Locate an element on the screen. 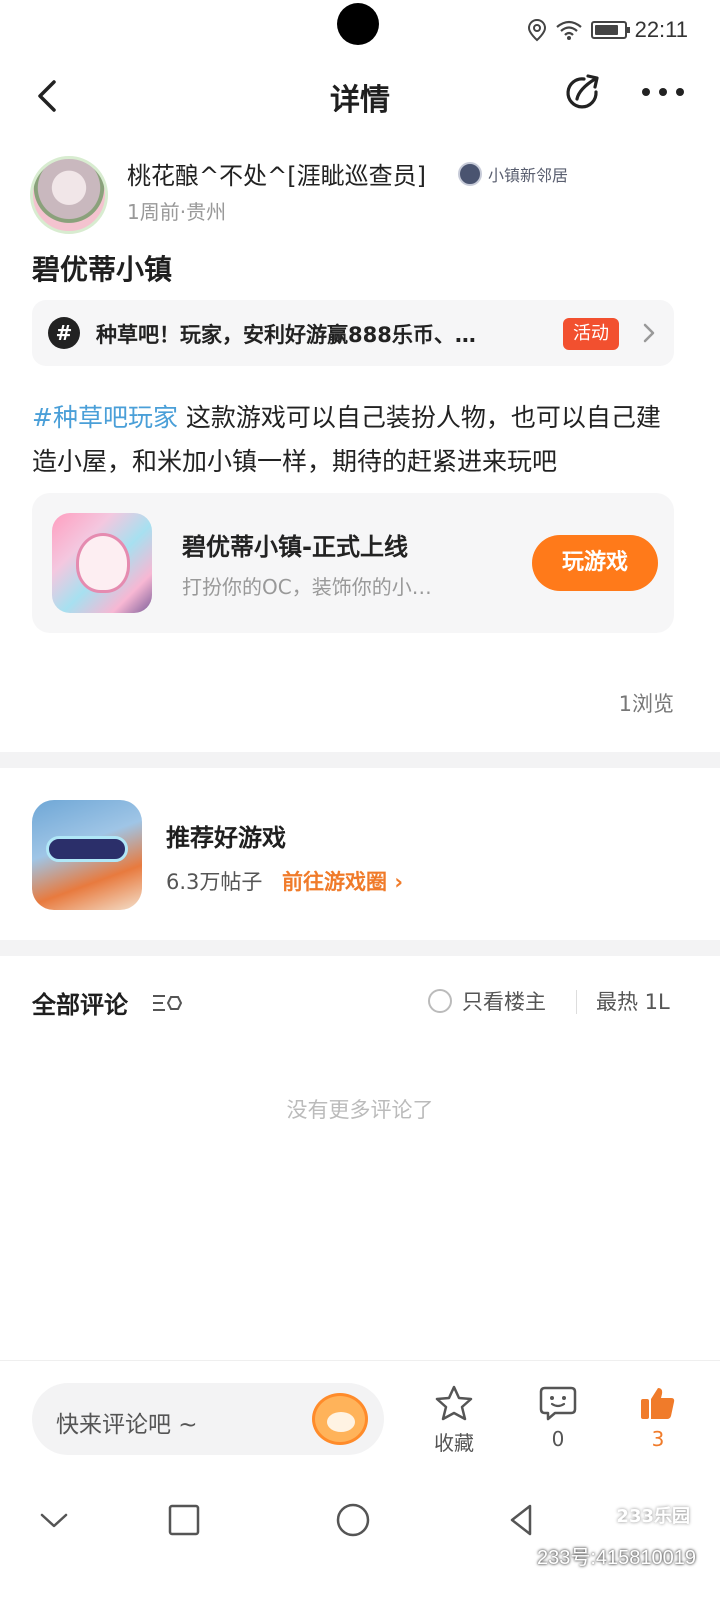  activity-tag: 活动 is located at coordinates (591, 334).